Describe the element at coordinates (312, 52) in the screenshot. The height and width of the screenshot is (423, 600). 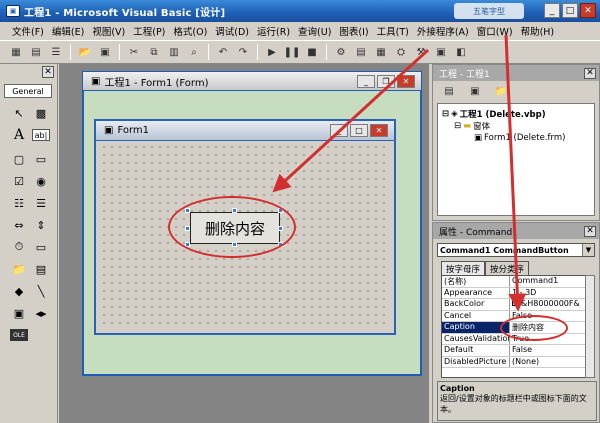
I see `end-icon: ■` at that location.